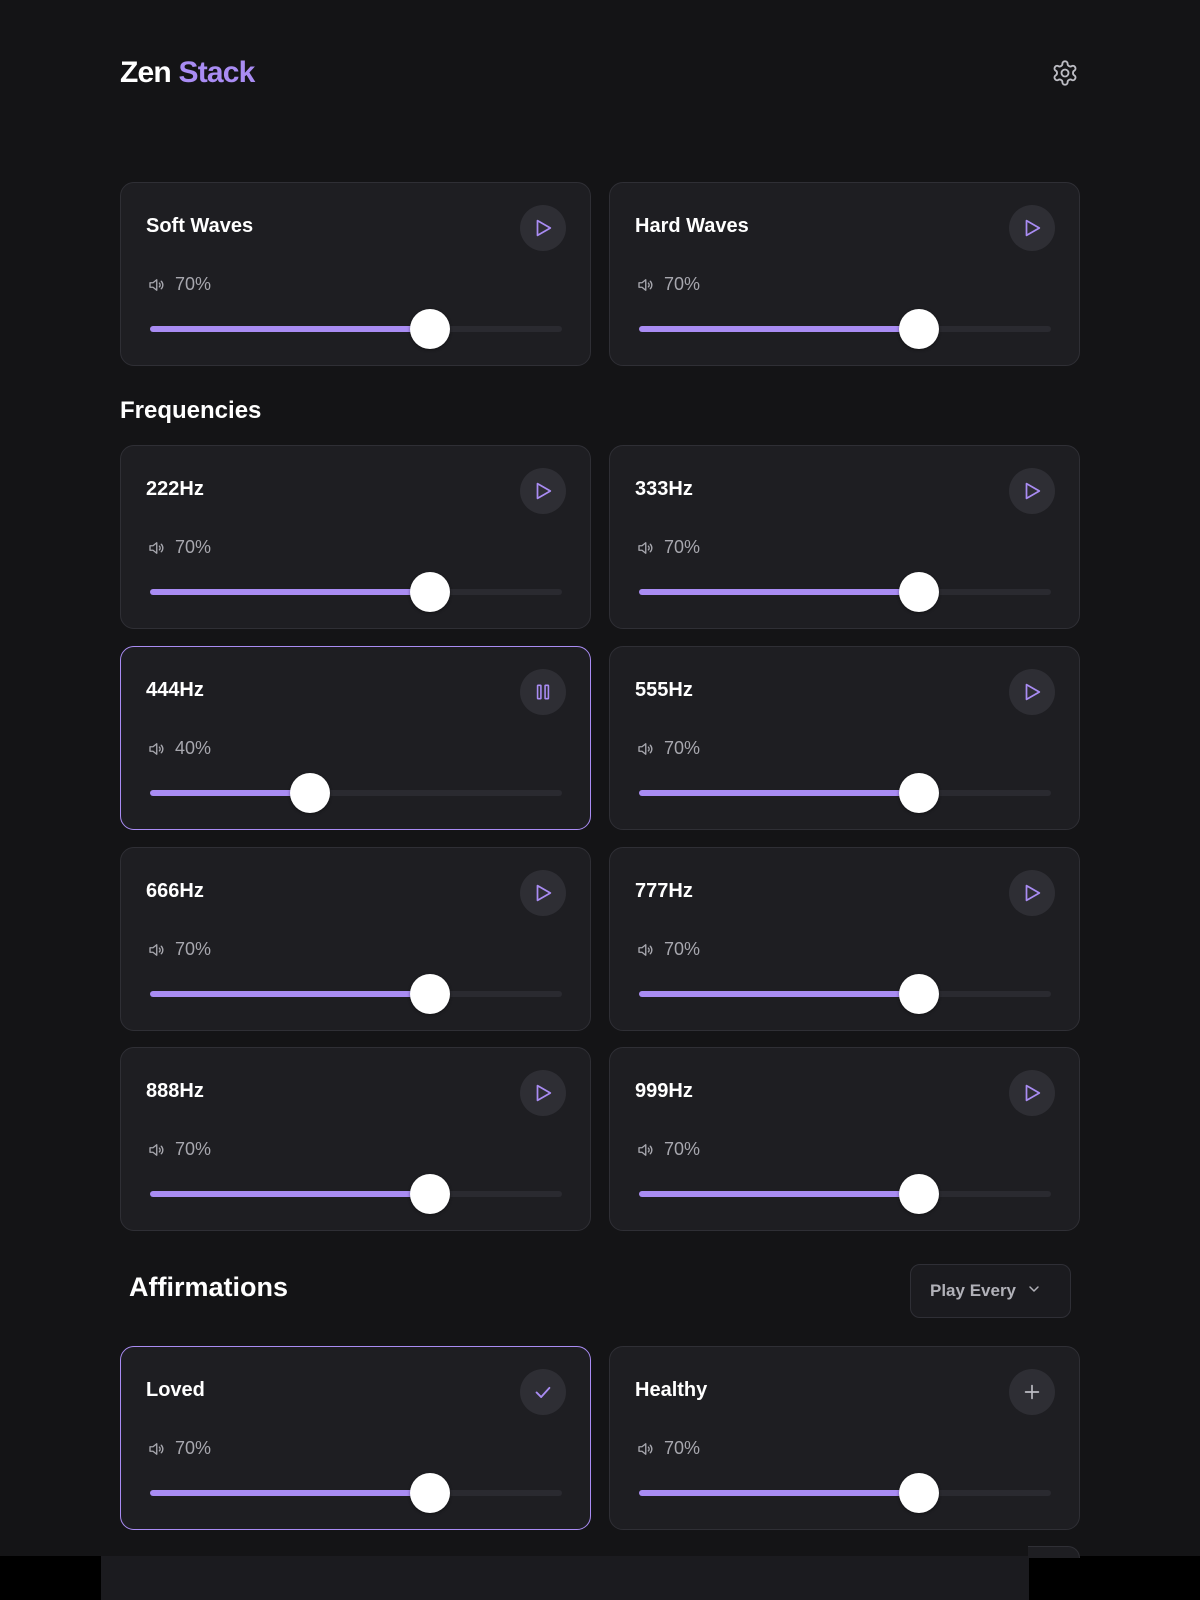  Describe the element at coordinates (844, 537) in the screenshot. I see `frequency-card-333hz: 333Hz 70%` at that location.